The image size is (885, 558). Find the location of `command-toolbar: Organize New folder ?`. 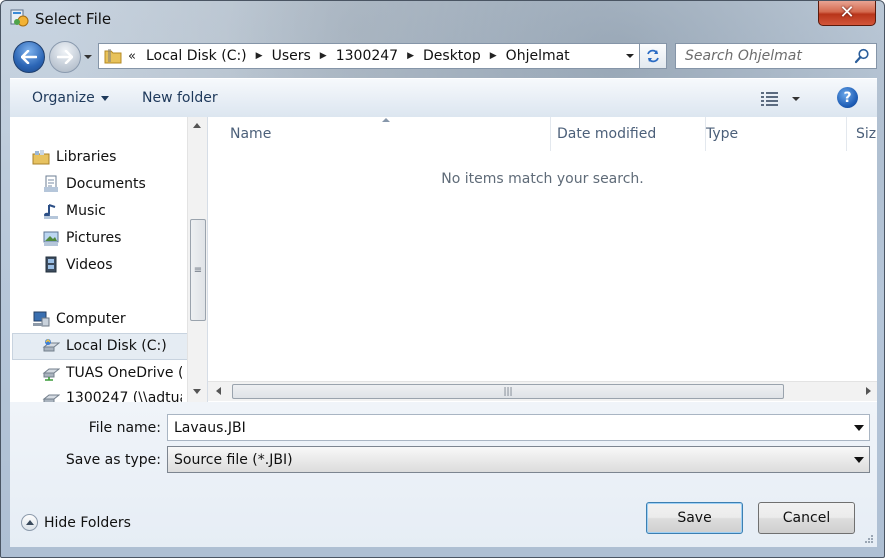

command-toolbar: Organize New folder ? is located at coordinates (443, 98).